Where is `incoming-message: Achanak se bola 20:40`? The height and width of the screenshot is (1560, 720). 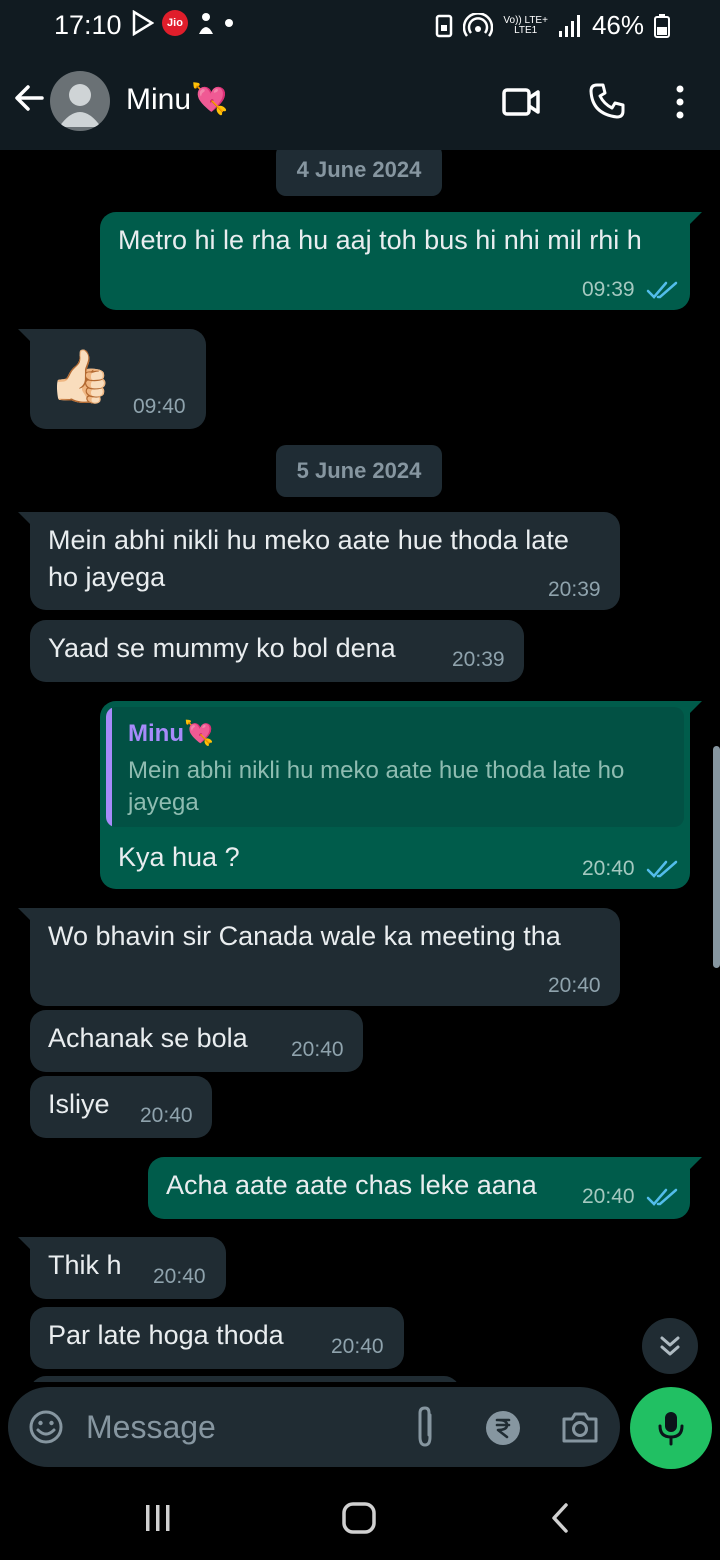 incoming-message: Achanak se bola 20:40 is located at coordinates (196, 1041).